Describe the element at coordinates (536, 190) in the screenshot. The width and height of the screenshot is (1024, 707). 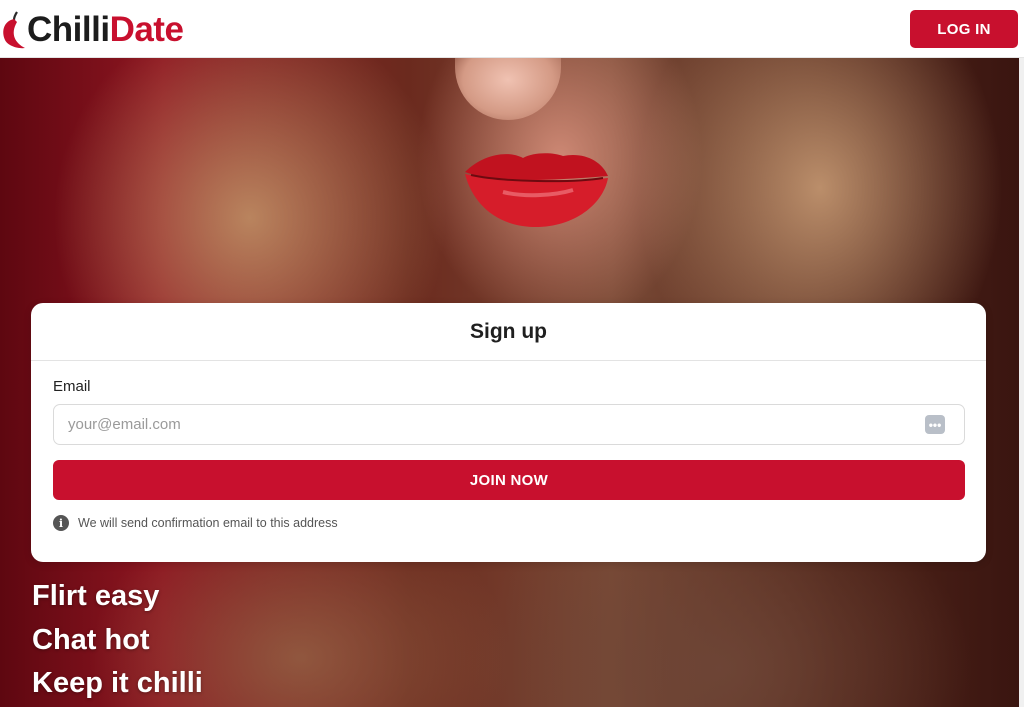
I see `hero-photo-lips` at that location.